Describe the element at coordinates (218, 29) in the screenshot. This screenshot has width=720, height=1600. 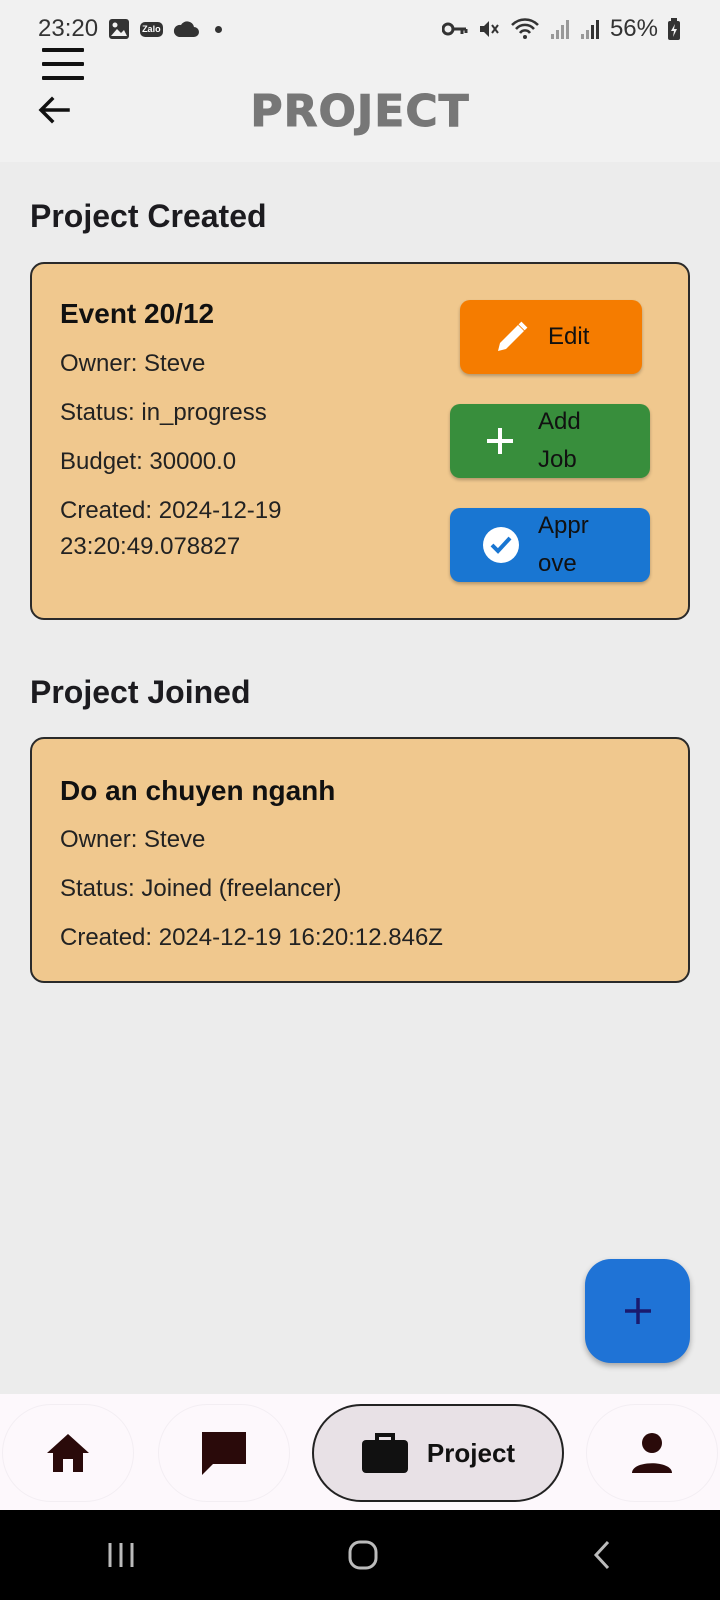
I see `dot-icon` at that location.